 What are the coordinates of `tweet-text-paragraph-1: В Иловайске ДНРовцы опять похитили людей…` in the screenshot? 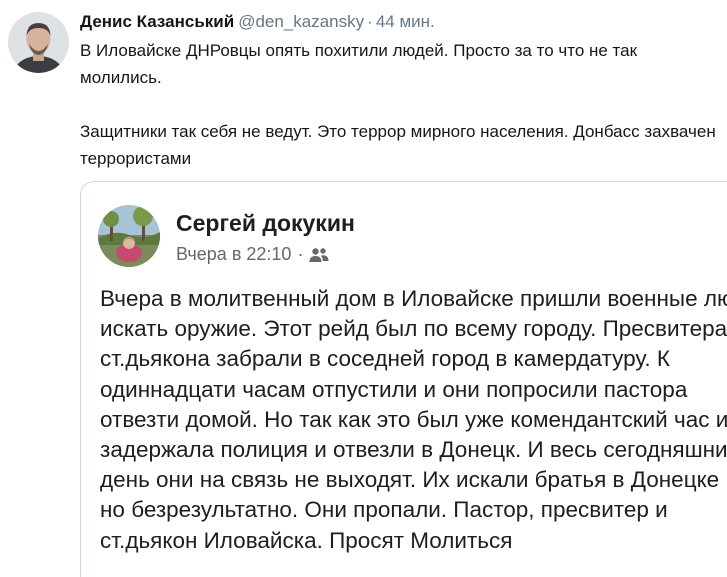 It's located at (359, 64).